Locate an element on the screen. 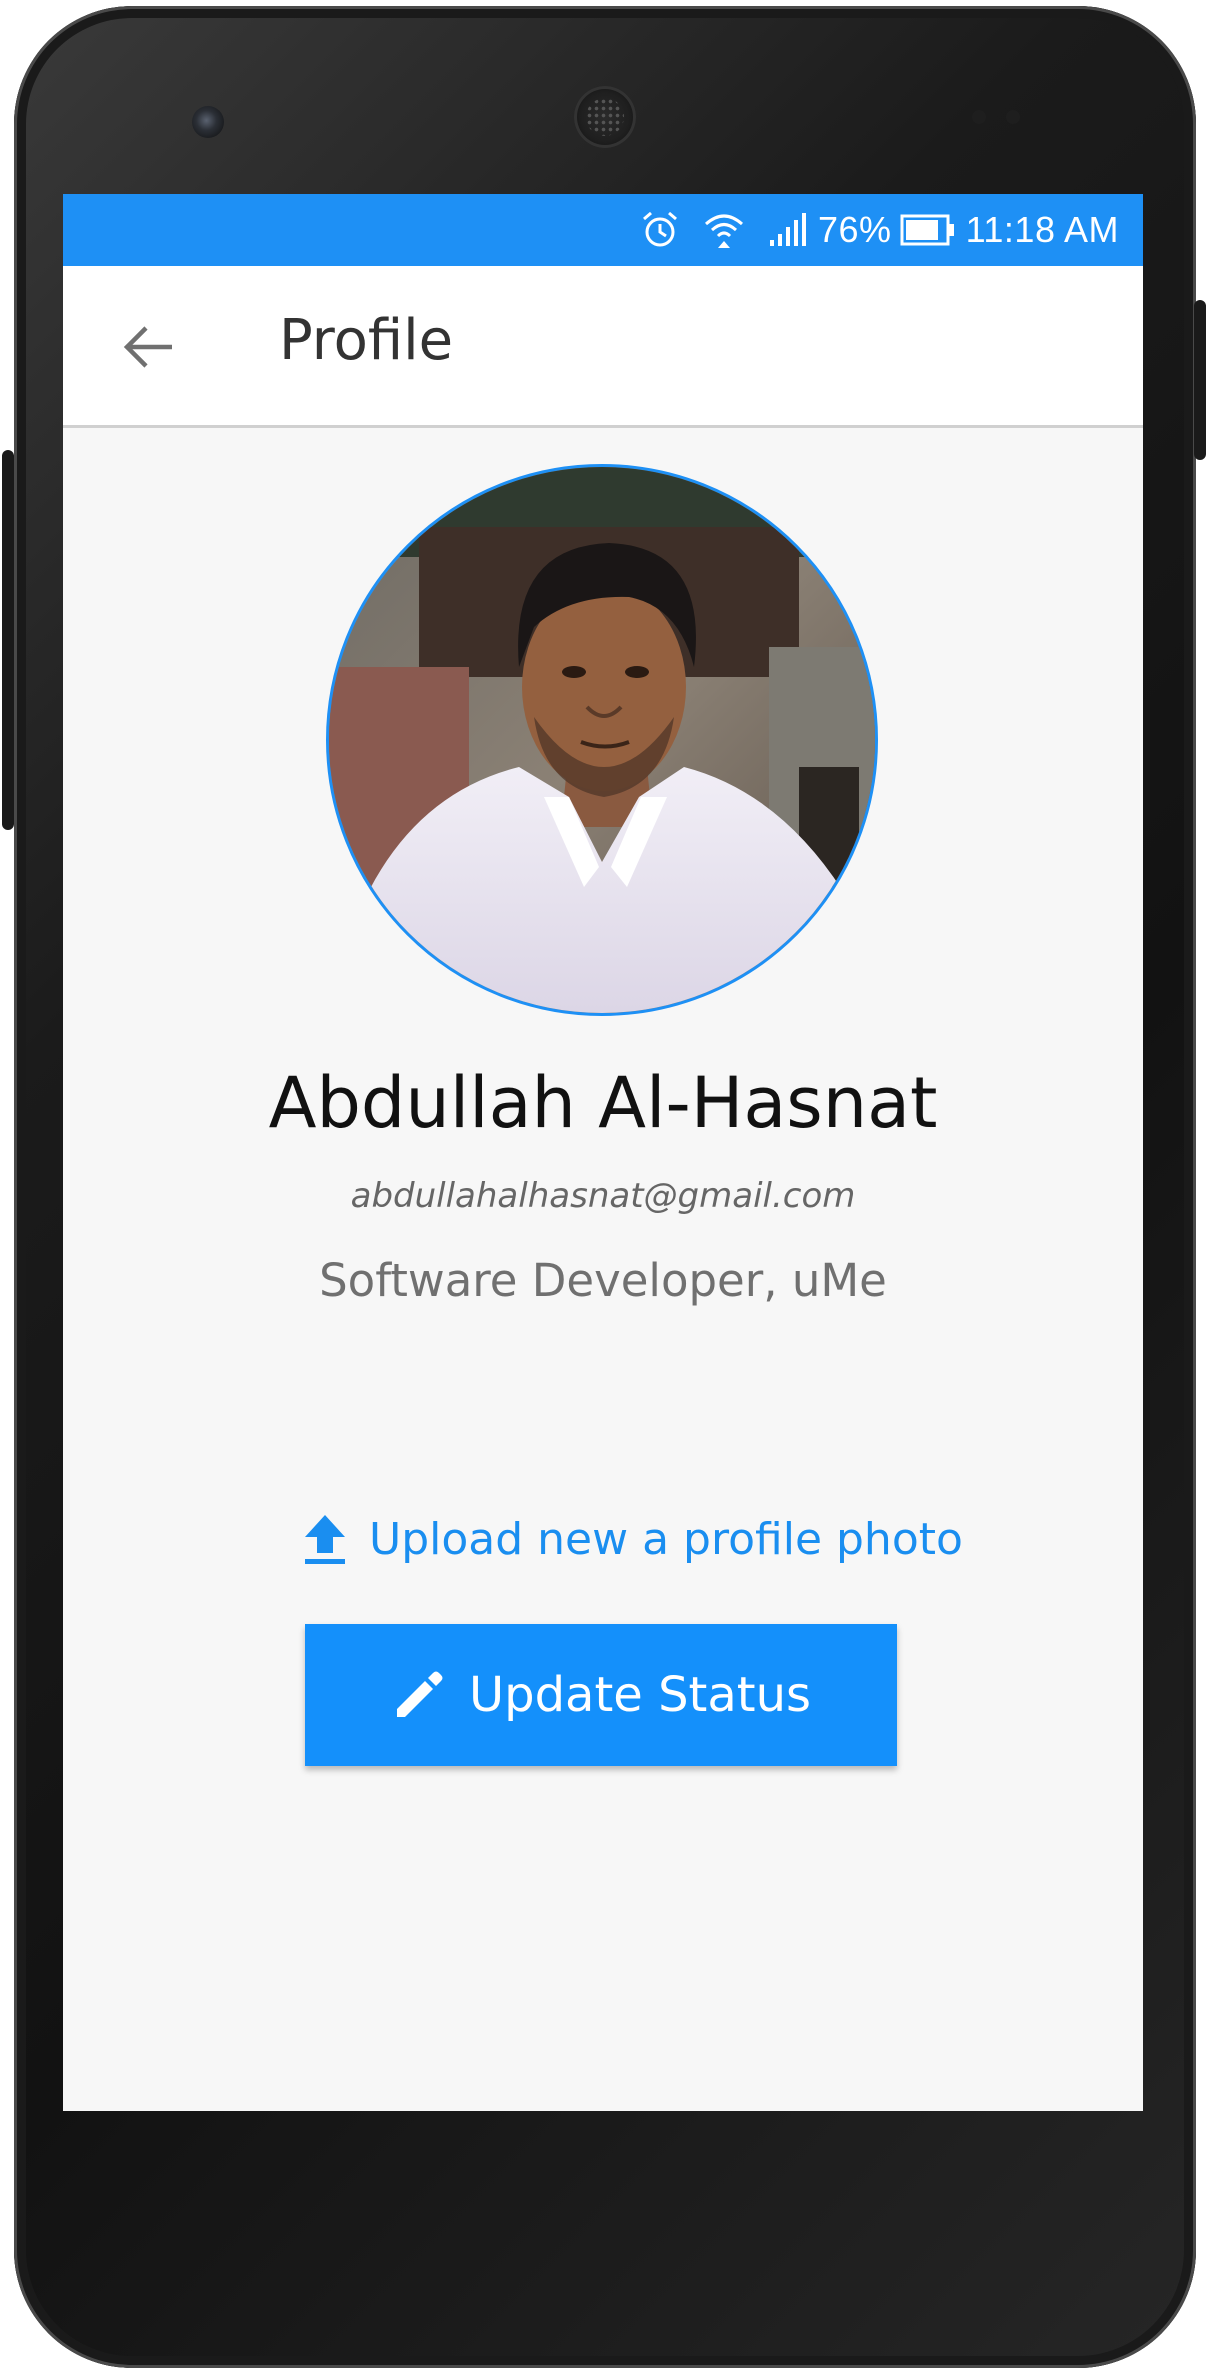  battery-percent: 76% is located at coordinates (855, 229).